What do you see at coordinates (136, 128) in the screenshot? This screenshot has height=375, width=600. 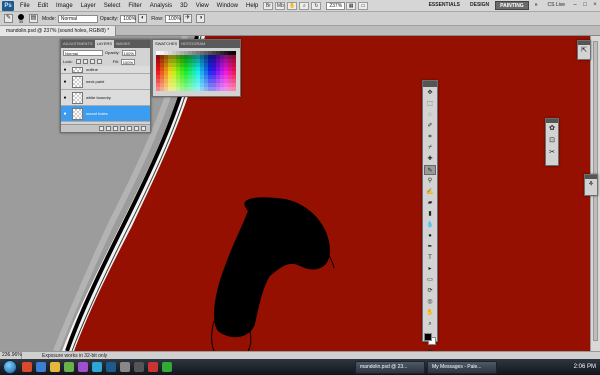 I see `new-layer-icon` at bounding box center [136, 128].